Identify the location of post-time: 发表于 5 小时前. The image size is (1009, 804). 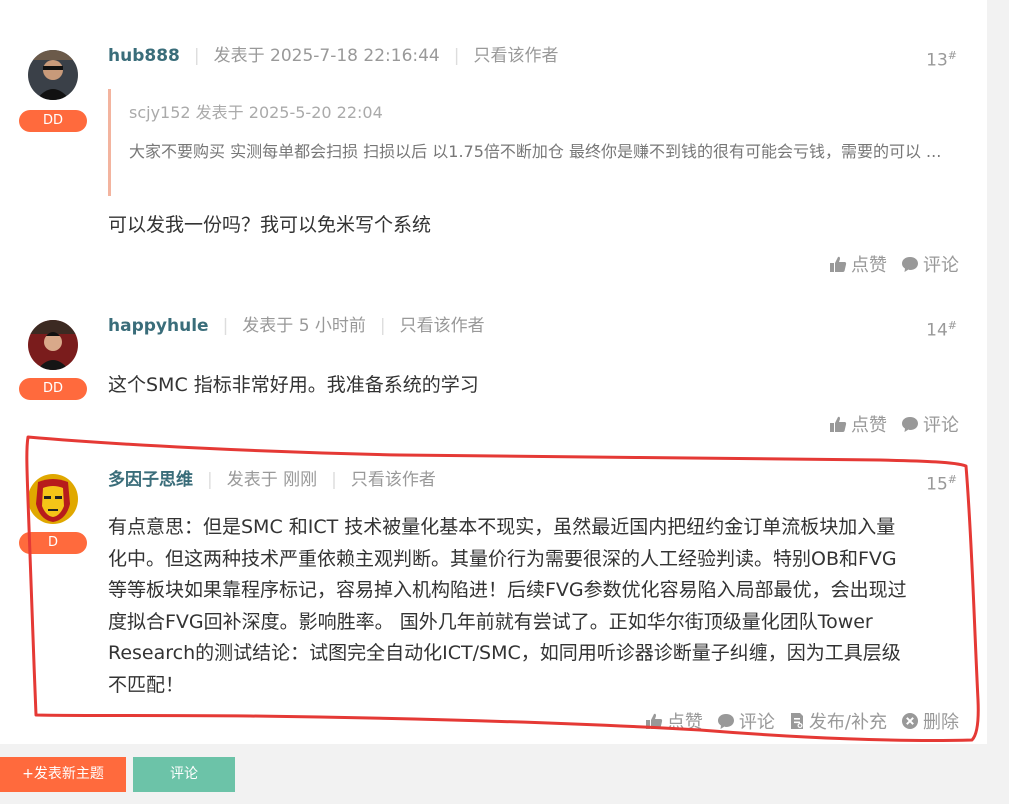
(304, 326).